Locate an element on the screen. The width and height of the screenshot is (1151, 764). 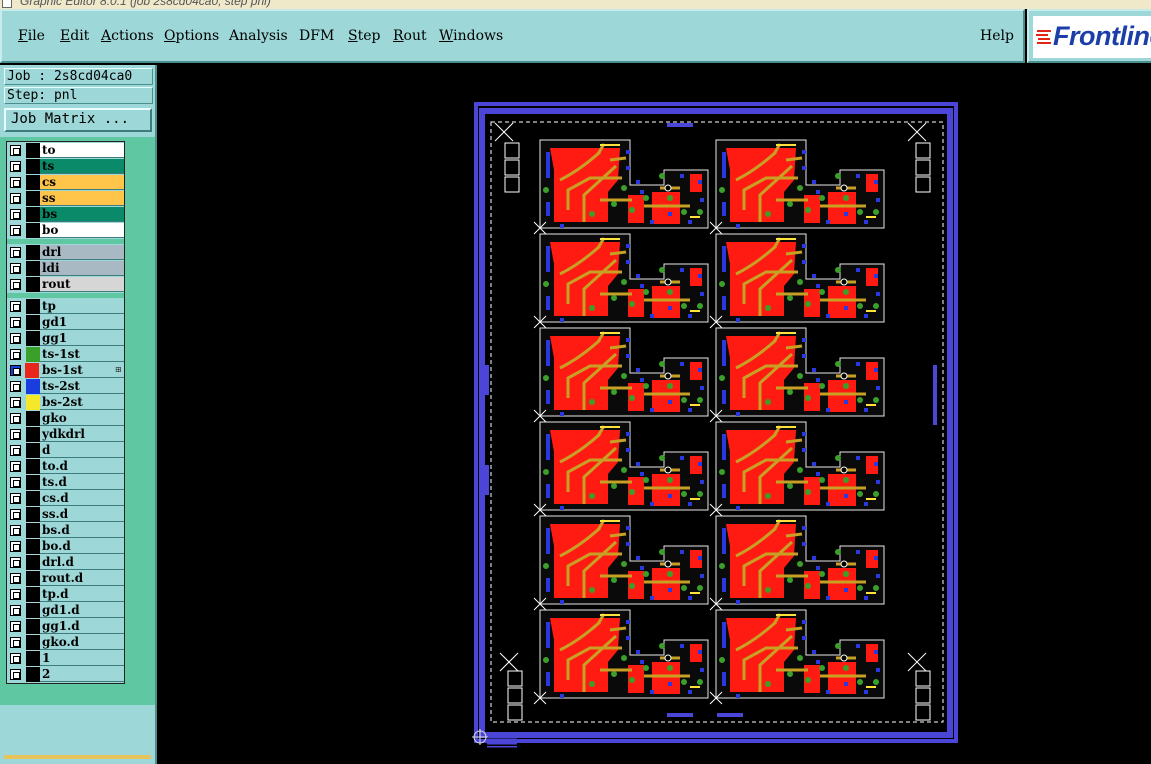
layer-row-tp.d: tp.d is located at coordinates (65, 594).